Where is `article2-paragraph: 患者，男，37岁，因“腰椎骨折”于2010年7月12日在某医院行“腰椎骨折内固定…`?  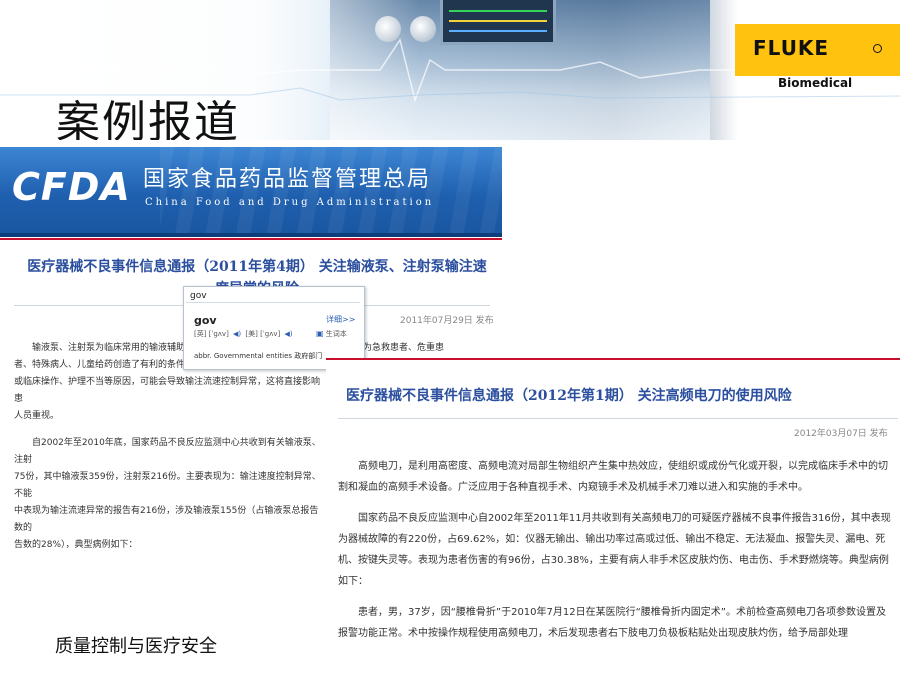 article2-paragraph: 患者，男，37岁，因“腰椎骨折”于2010年7月12日在某医院行“腰椎骨折内固定… is located at coordinates (612, 623).